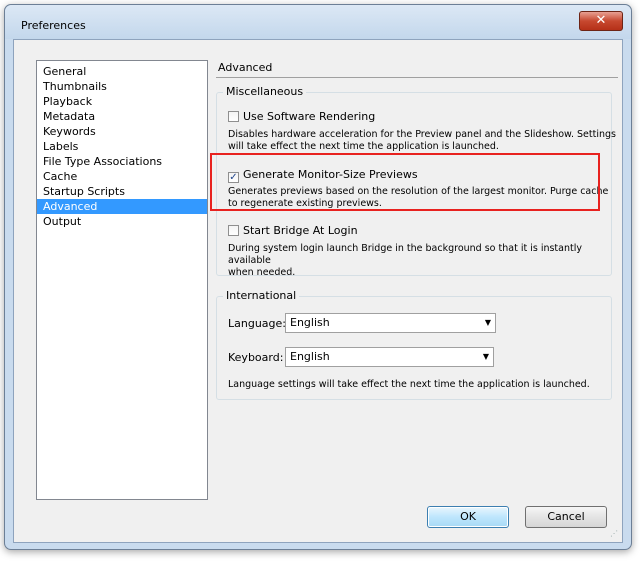 Image resolution: width=640 pixels, height=561 pixels. Describe the element at coordinates (256, 357) in the screenshot. I see `keyboard-label: Keyboard:` at that location.